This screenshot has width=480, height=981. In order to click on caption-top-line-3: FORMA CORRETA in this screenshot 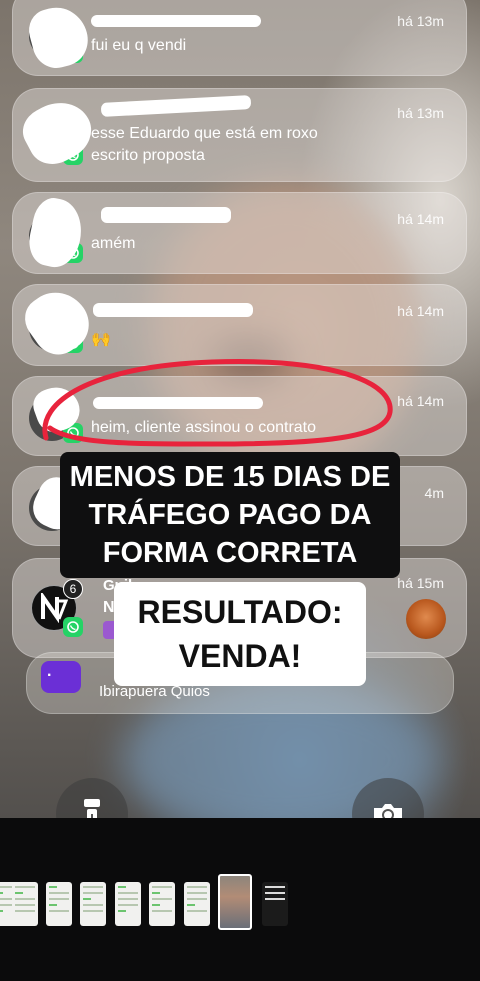, I will do `click(230, 553)`.